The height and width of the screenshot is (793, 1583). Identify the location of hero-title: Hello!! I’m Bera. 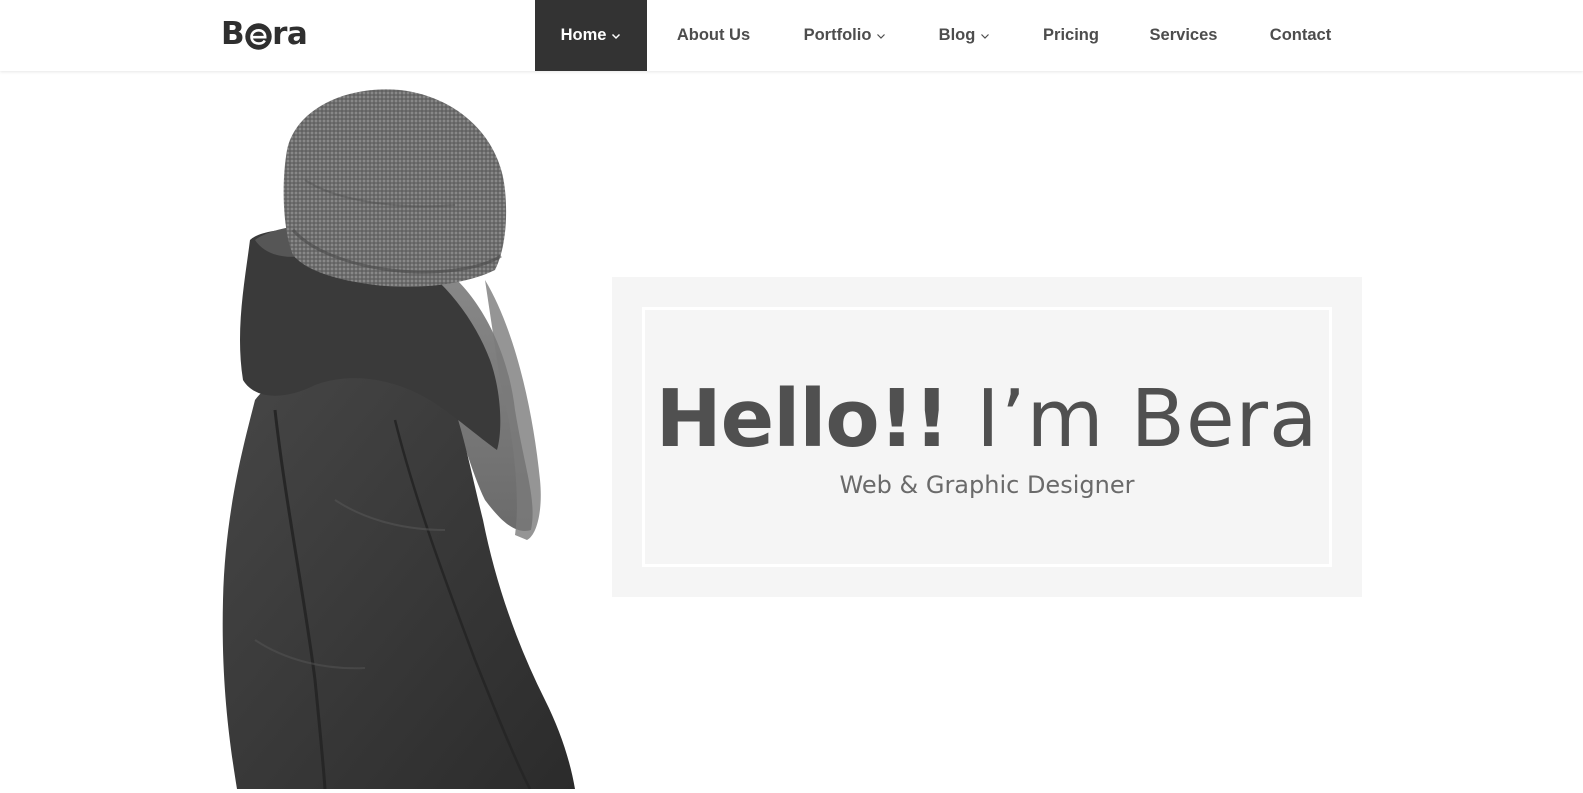
(987, 419).